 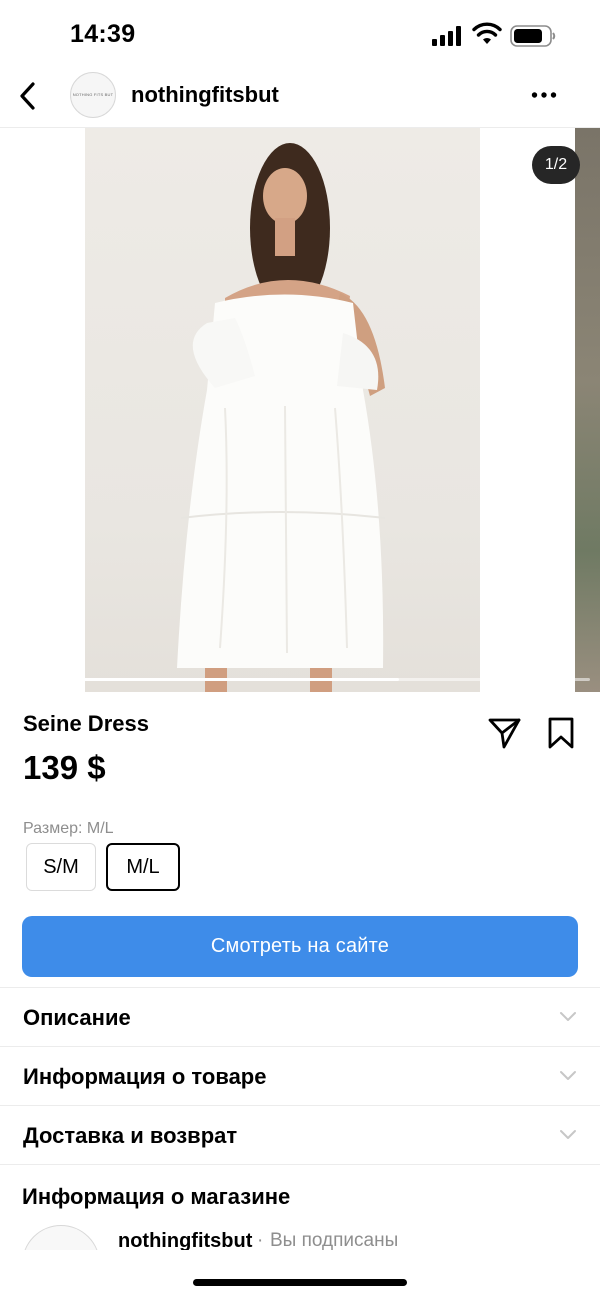 I want to click on model-in-dress-illustration, so click(x=281, y=417).